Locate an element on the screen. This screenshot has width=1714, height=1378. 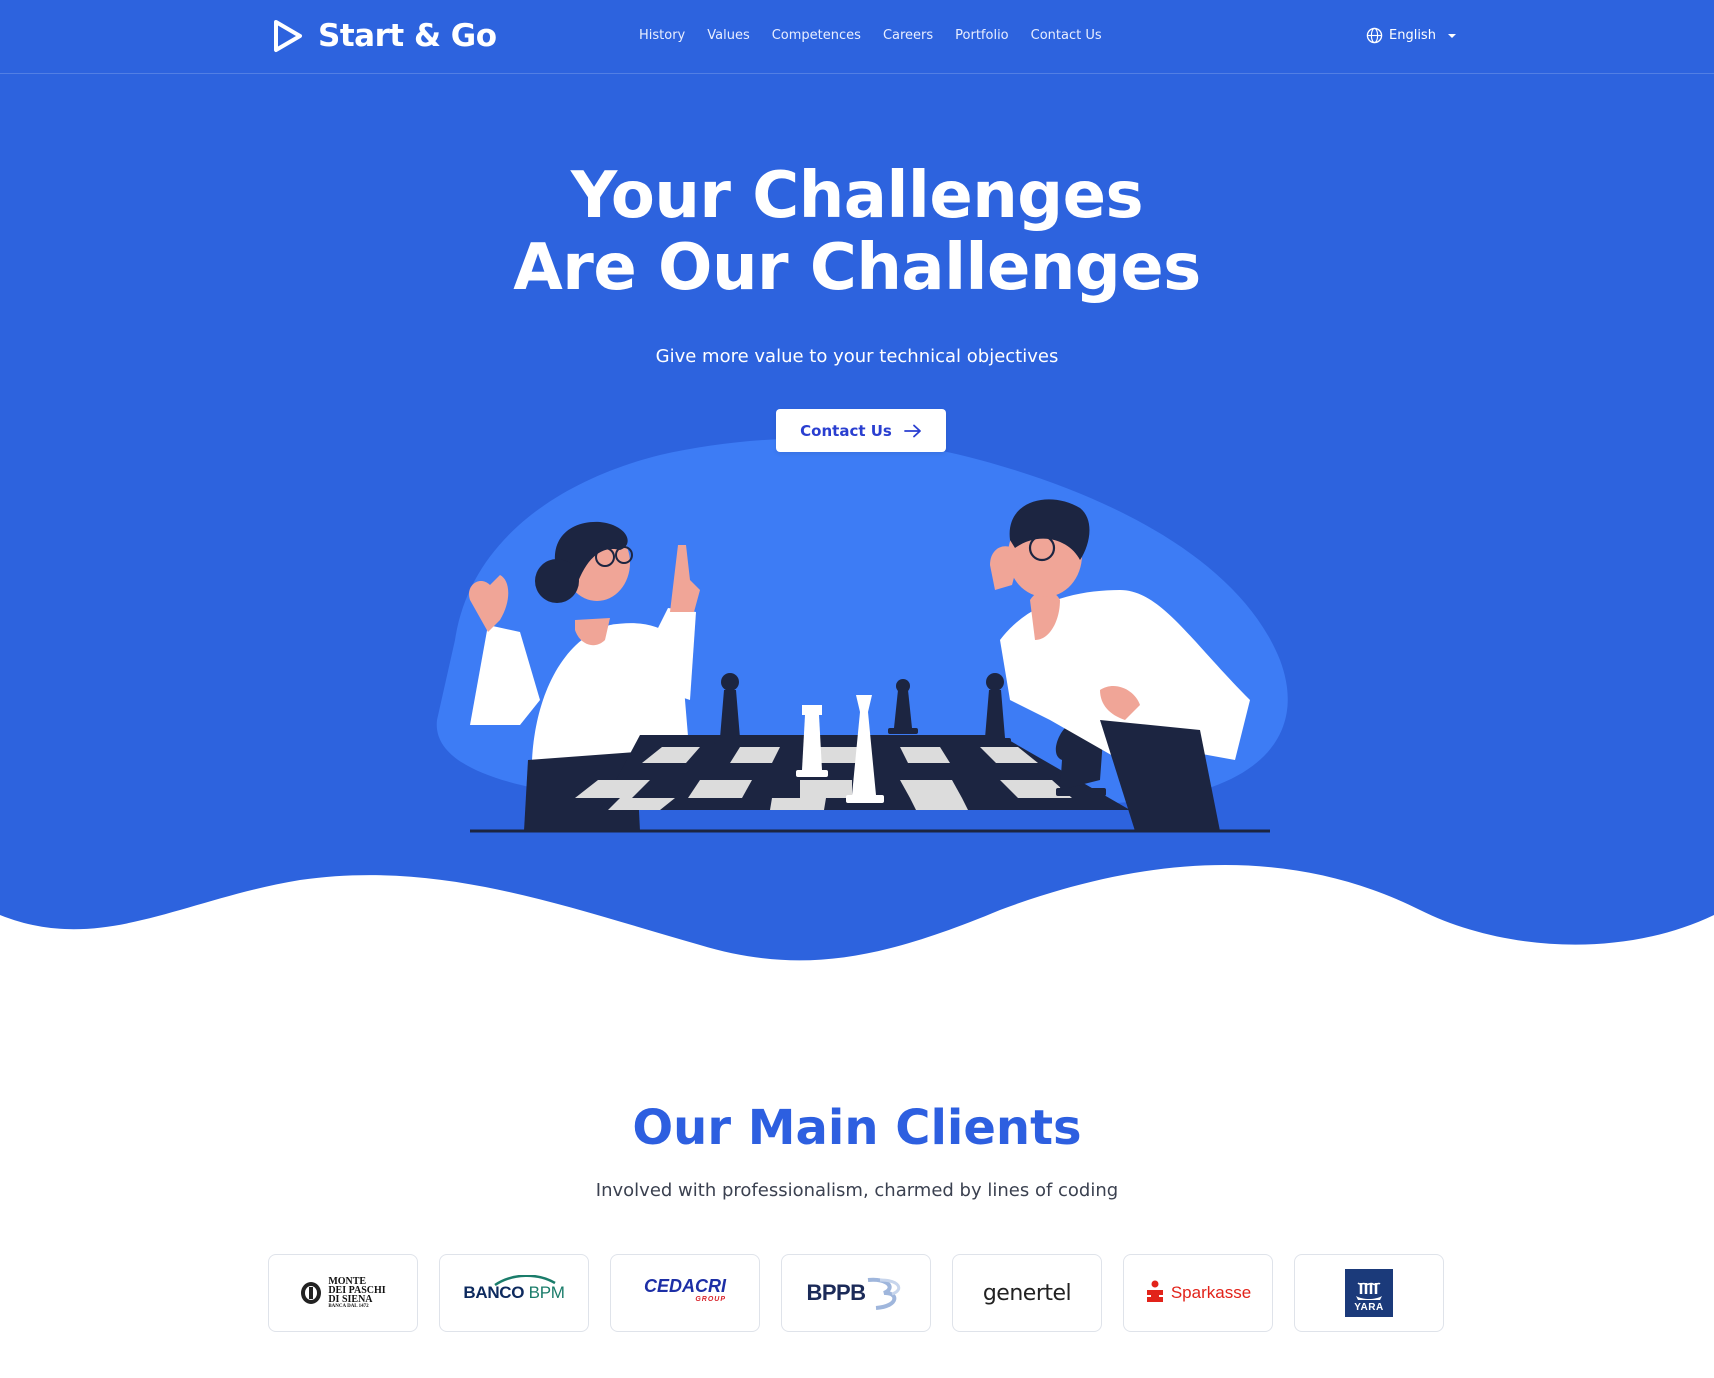
contact-us-button: Contact Us is located at coordinates (861, 430).